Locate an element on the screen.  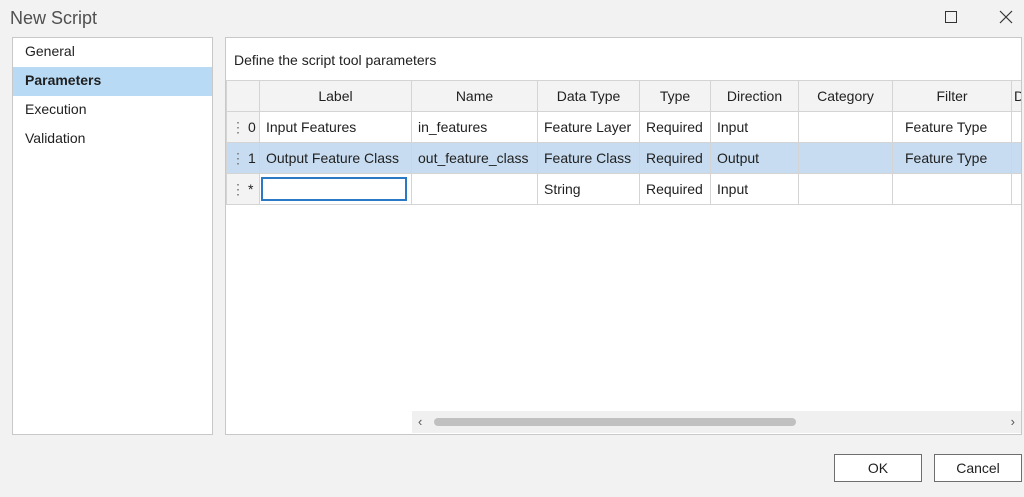
column-header-name: Name is located at coordinates (474, 96).